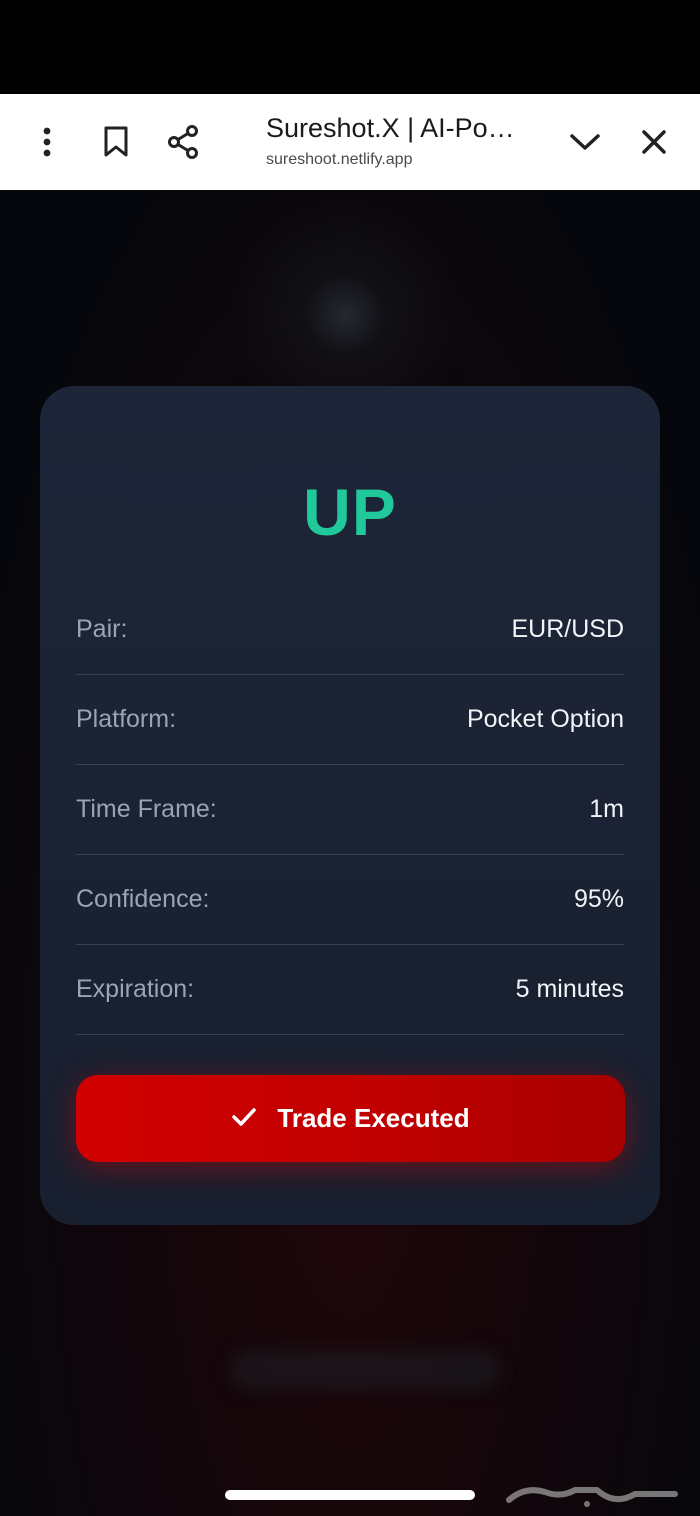  What do you see at coordinates (350, 990) in the screenshot?
I see `detail-row-expiration: Expiration: 5 minutes` at bounding box center [350, 990].